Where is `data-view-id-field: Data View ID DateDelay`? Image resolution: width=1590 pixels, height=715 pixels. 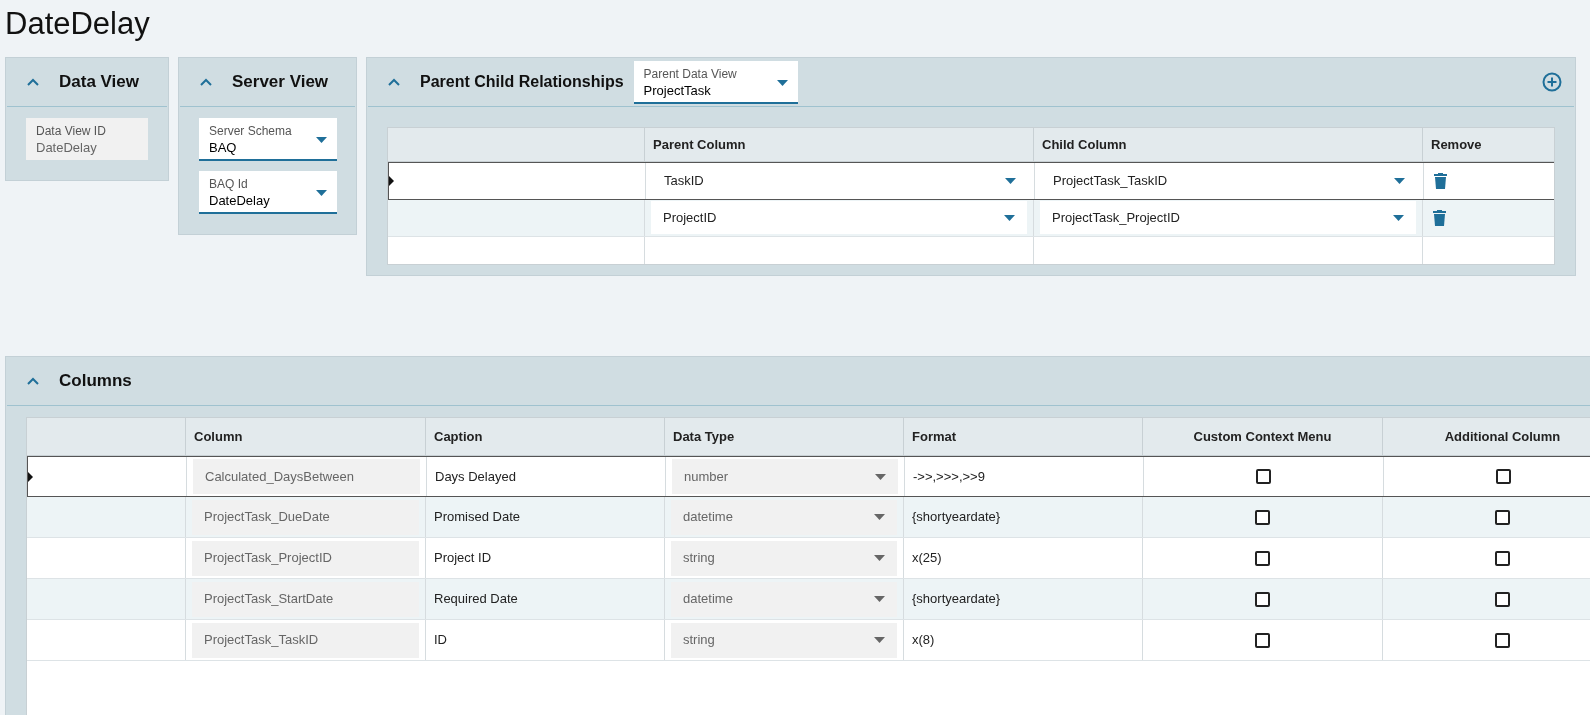 data-view-id-field: Data View ID DateDelay is located at coordinates (87, 139).